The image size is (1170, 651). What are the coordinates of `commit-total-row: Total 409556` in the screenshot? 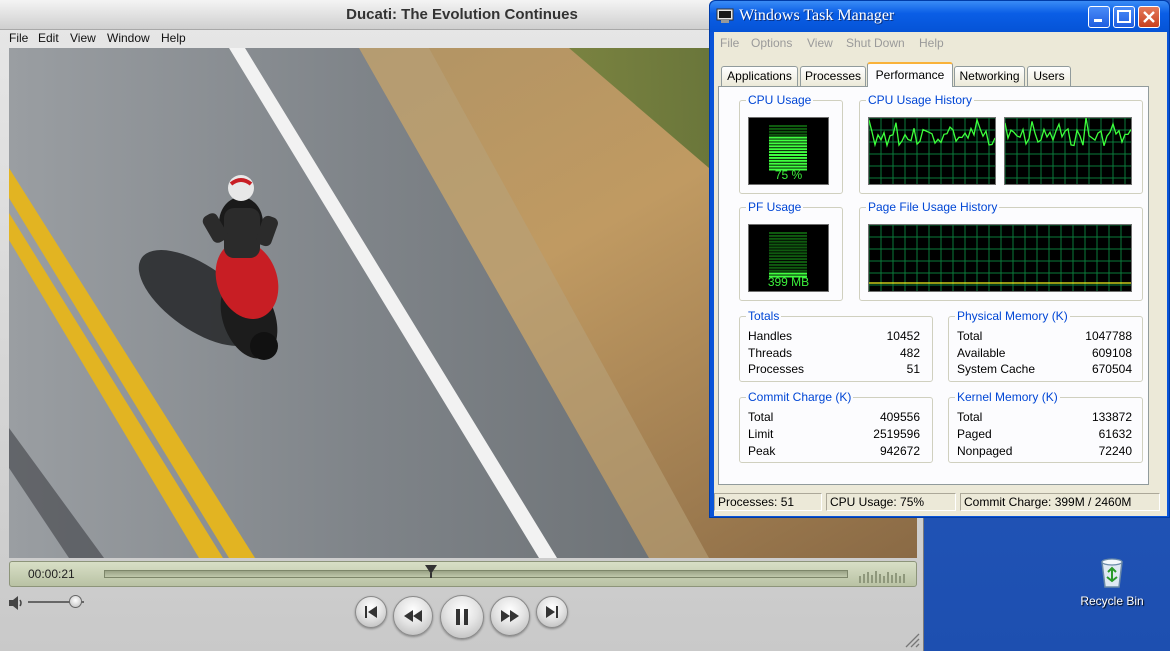 It's located at (834, 417).